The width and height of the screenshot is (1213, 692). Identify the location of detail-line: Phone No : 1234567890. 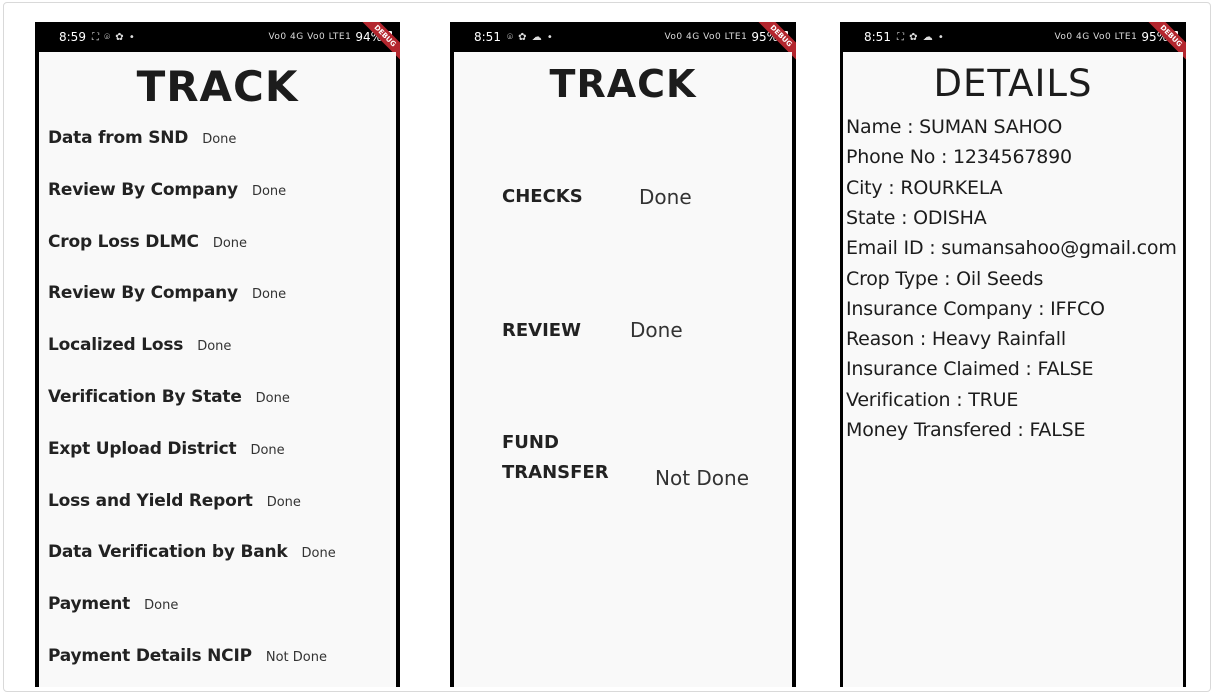
(959, 157).